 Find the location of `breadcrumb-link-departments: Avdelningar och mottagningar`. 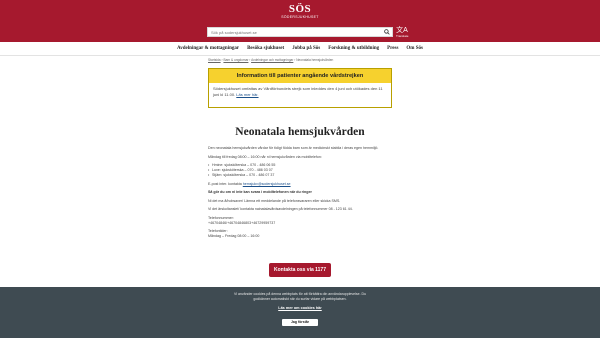

breadcrumb-link-departments: Avdelningar och mottagningar is located at coordinates (272, 60).